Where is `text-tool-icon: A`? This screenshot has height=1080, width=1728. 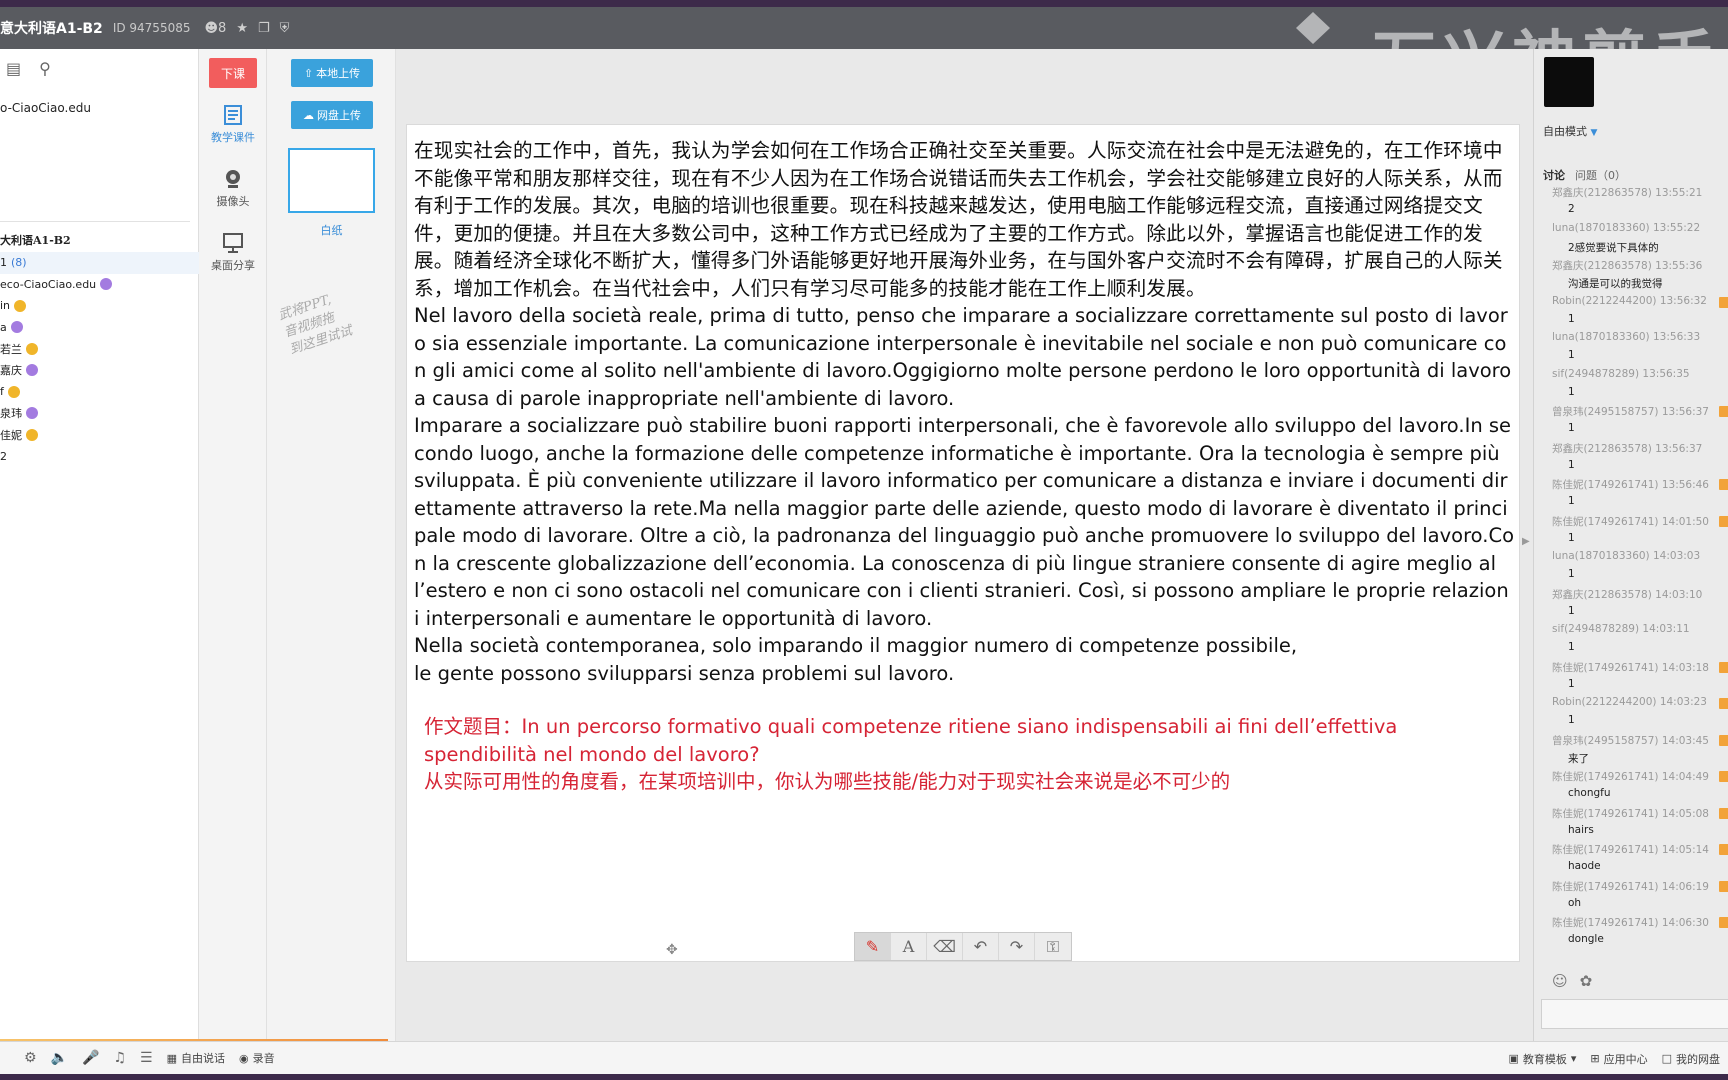 text-tool-icon: A is located at coordinates (909, 946).